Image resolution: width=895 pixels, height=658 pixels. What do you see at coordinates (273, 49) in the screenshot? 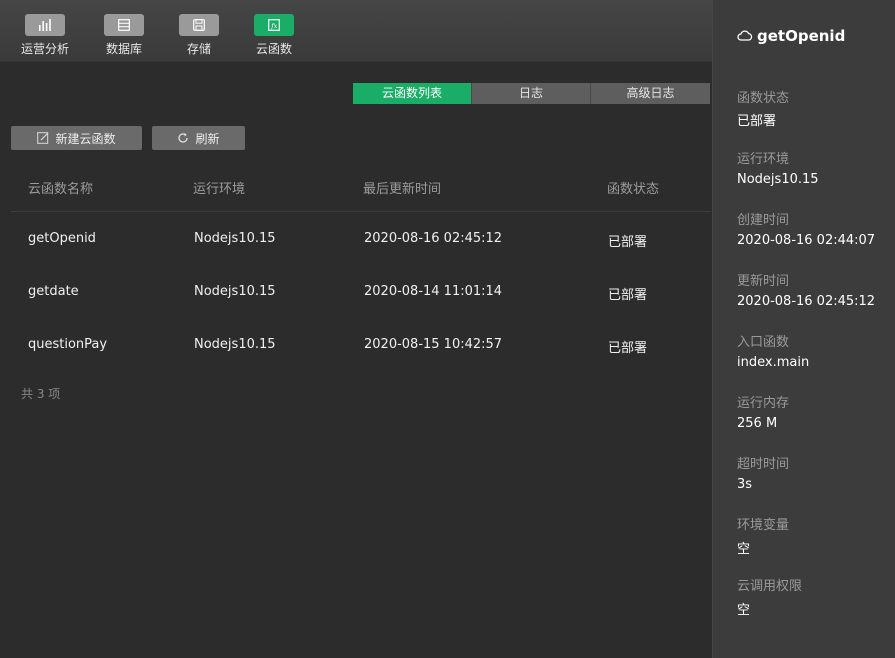
I see `toolbar-item-label: 云函数` at bounding box center [273, 49].